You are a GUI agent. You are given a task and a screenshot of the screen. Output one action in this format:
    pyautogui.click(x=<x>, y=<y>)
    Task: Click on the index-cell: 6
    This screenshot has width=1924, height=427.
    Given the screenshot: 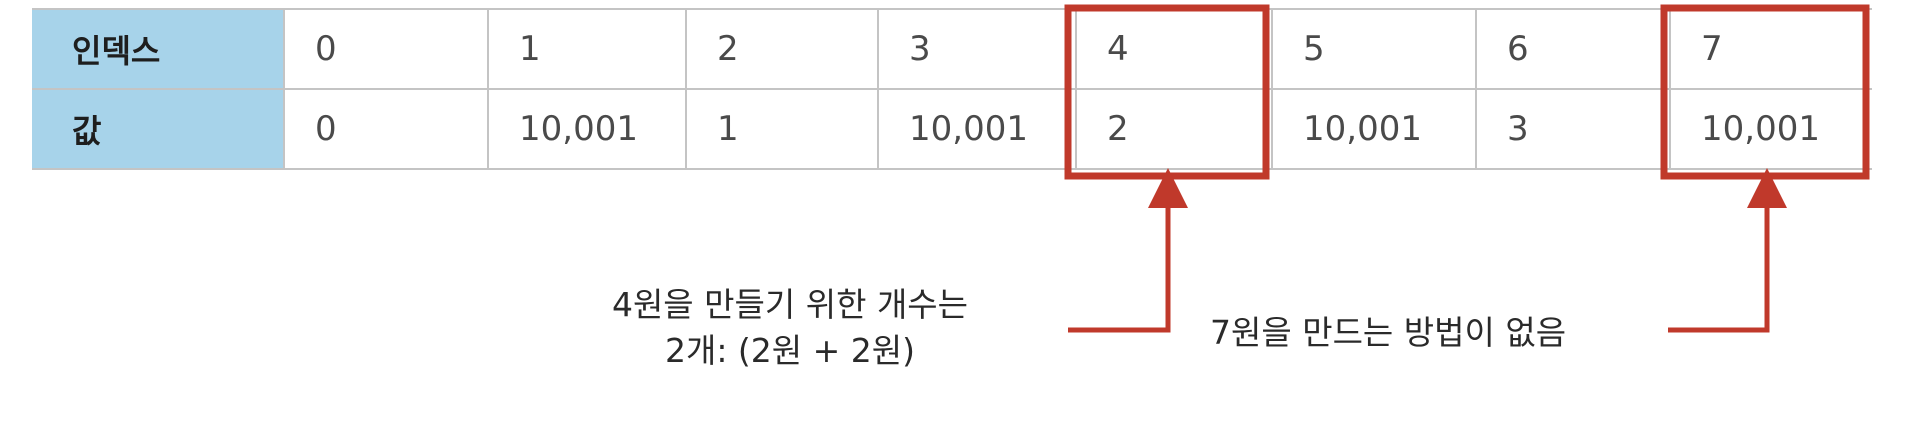 What is the action you would take?
    pyautogui.click(x=1572, y=49)
    